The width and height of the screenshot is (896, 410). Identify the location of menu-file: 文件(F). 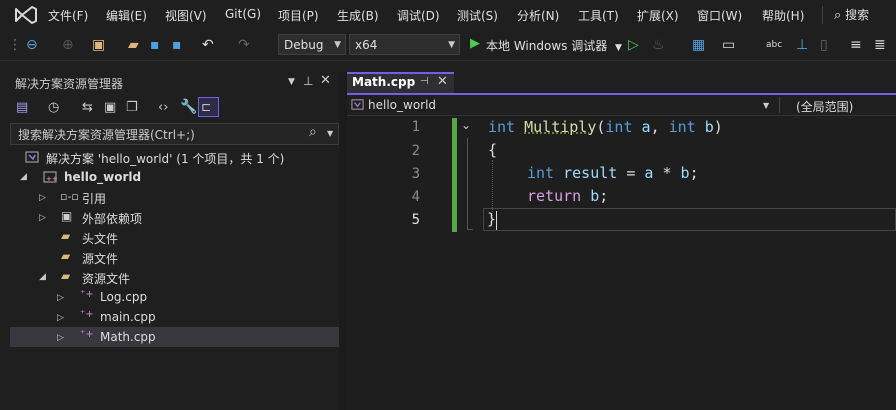
(68, 15).